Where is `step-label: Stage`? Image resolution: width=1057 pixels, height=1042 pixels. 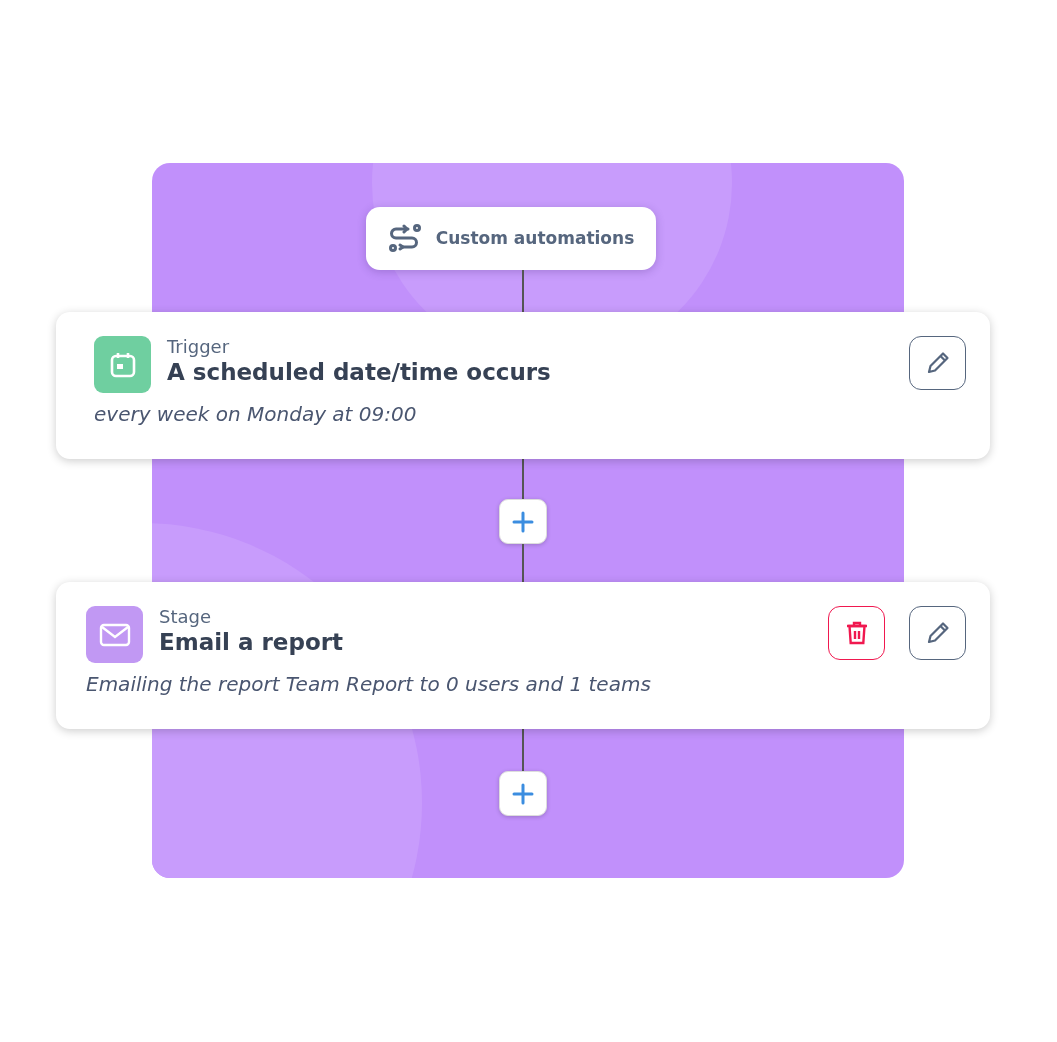
step-label: Stage is located at coordinates (185, 617).